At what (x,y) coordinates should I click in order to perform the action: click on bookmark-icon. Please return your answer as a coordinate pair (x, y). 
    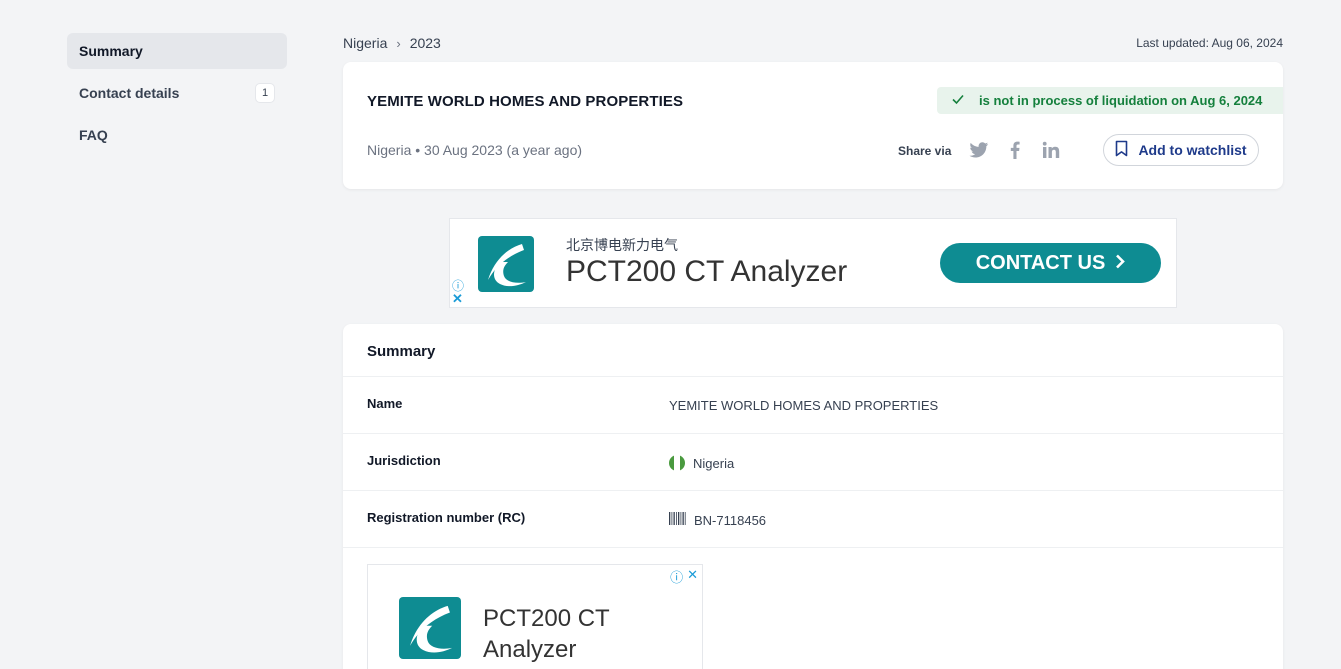
    Looking at the image, I should click on (1121, 150).